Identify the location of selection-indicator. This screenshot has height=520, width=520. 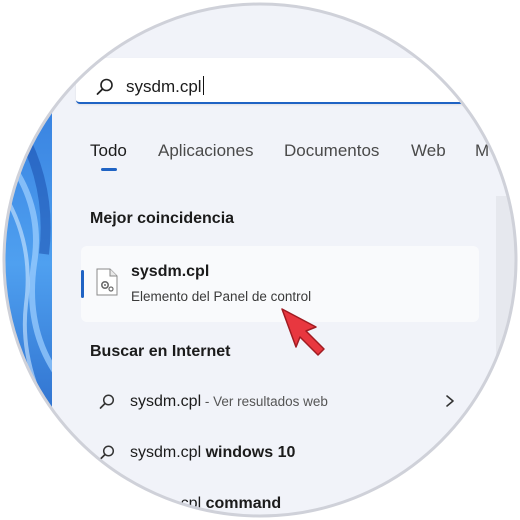
(82, 284).